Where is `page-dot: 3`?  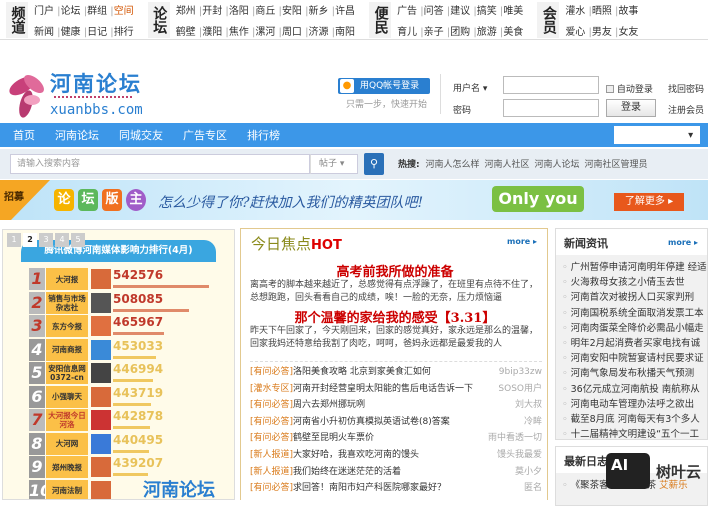 page-dot: 3 is located at coordinates (46, 240).